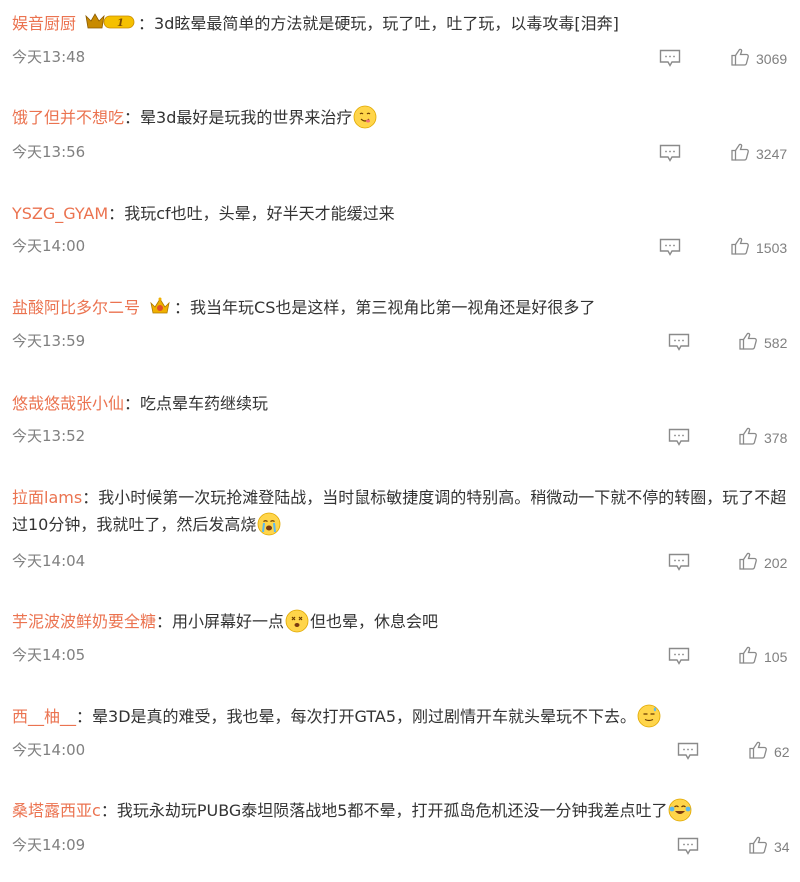 Image resolution: width=800 pixels, height=882 pixels. I want to click on comment-text: 我玩cf也吐，头晕，好半天才能缓过来, so click(259, 213).